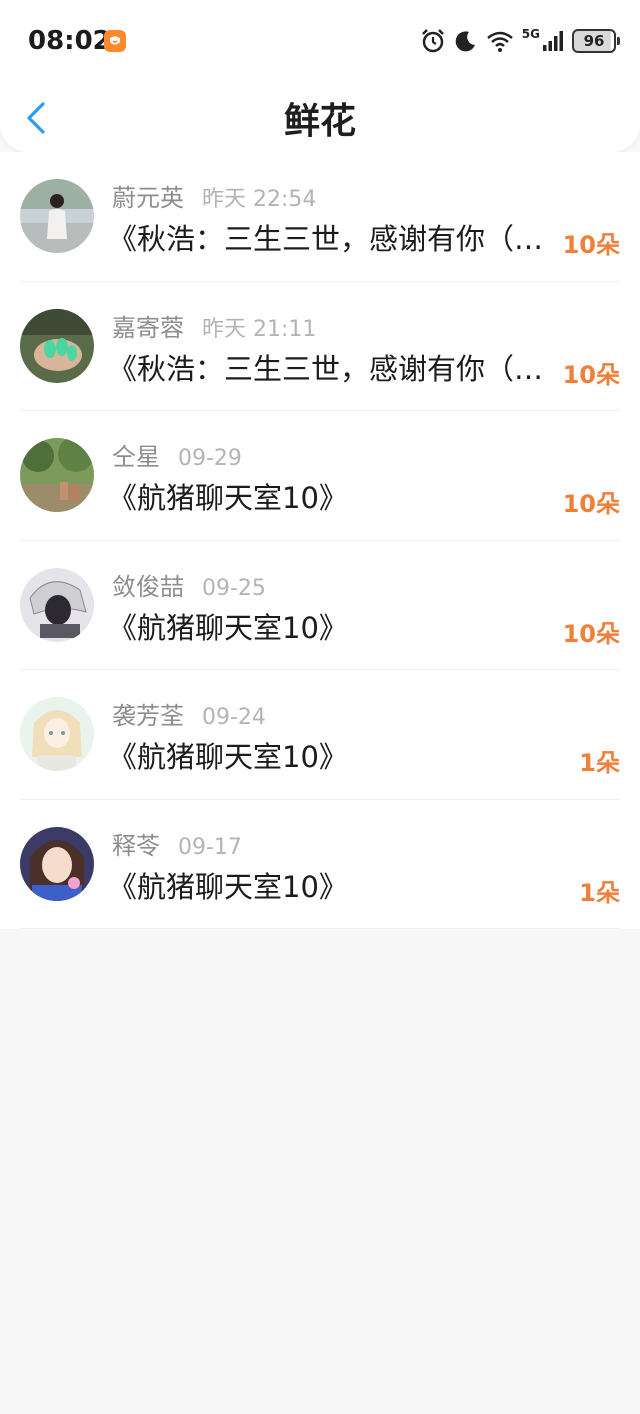 The width and height of the screenshot is (640, 1414). I want to click on timestamp: 昨天 21:11, so click(259, 329).